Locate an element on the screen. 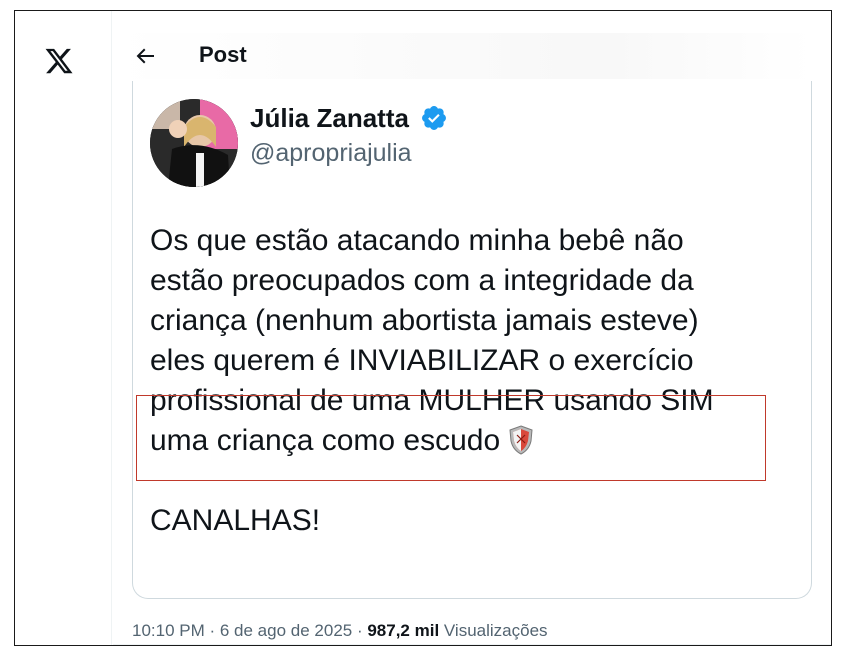 This screenshot has width=843, height=654. post-date: 6 de ago de 2025 is located at coordinates (286, 630).